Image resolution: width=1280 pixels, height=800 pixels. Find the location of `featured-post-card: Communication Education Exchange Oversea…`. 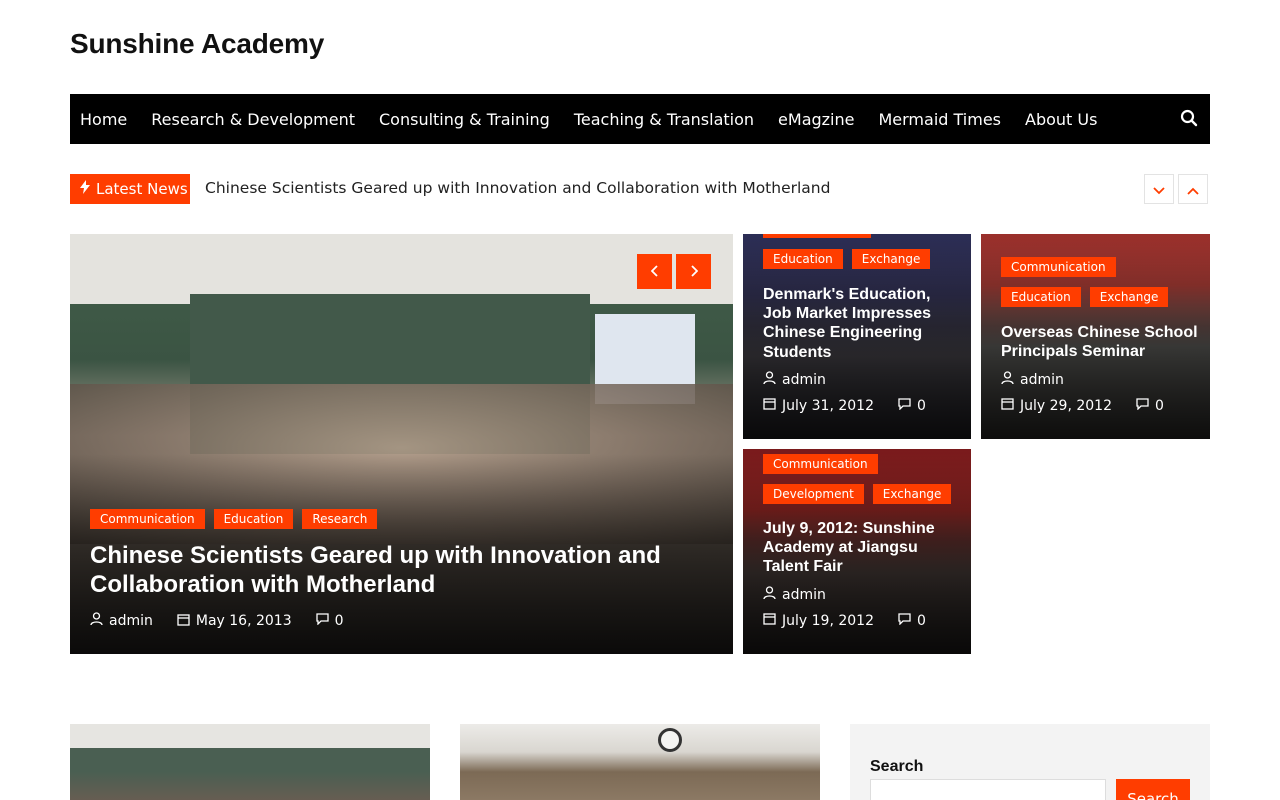

featured-post-card: Communication Education Exchange Oversea… is located at coordinates (1095, 336).